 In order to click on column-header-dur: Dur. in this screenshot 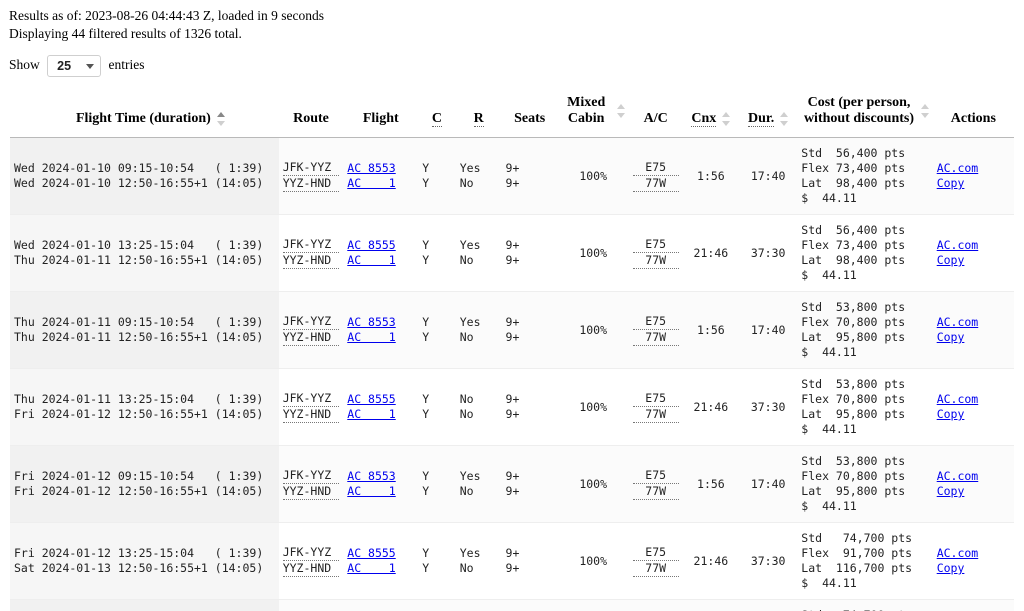, I will do `click(768, 113)`.